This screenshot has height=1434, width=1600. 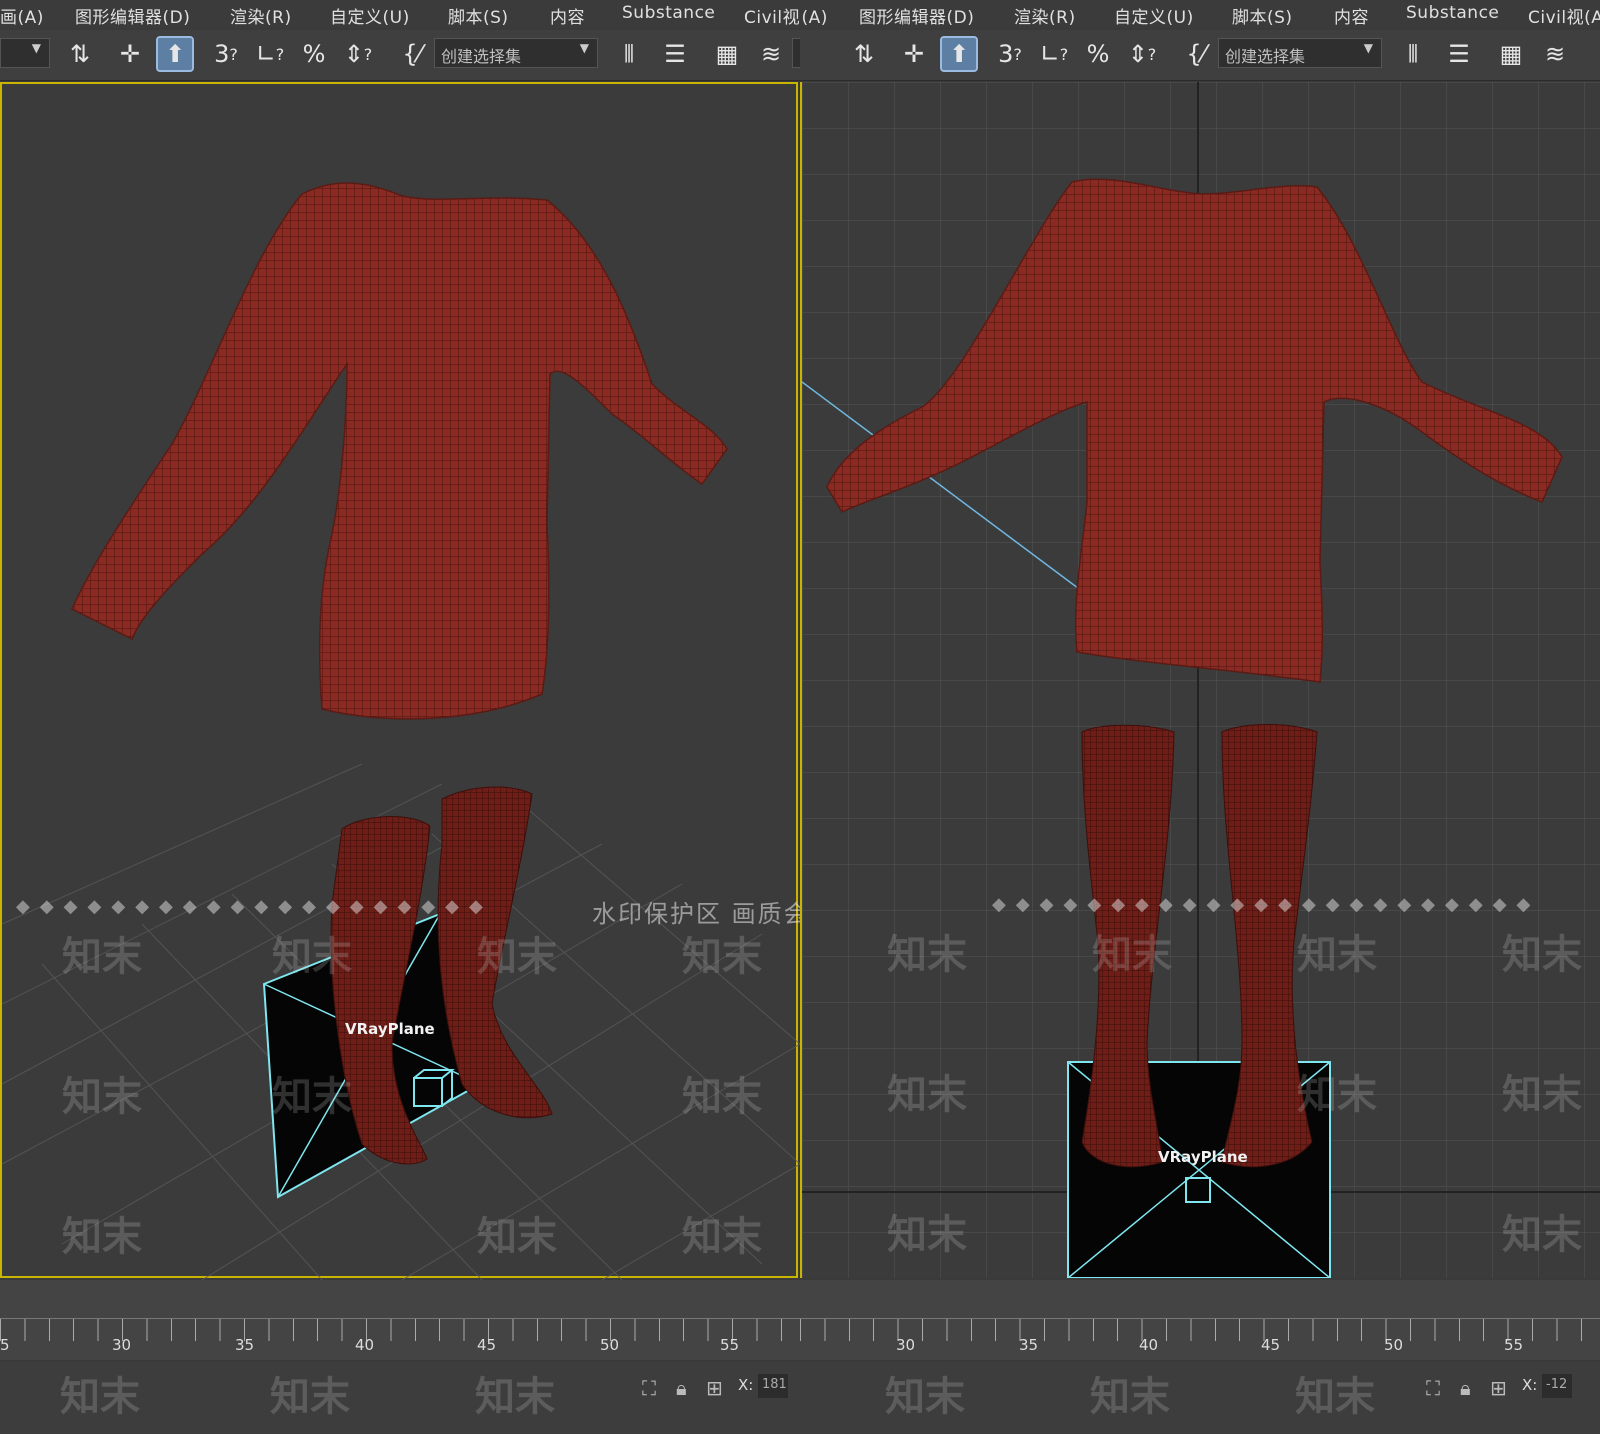 I want to click on x-coordinate-field: -12, so click(x=1557, y=1386).